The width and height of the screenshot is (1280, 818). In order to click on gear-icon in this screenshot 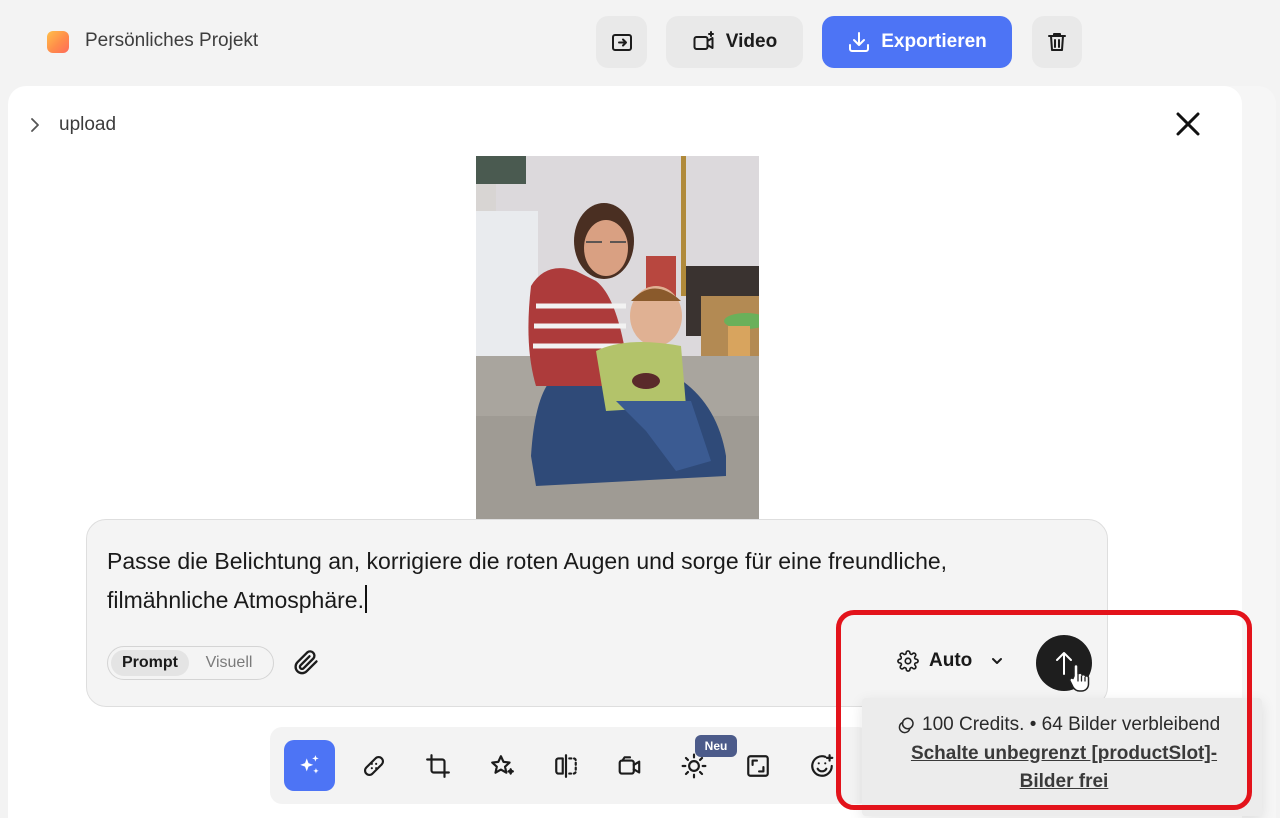, I will do `click(908, 661)`.